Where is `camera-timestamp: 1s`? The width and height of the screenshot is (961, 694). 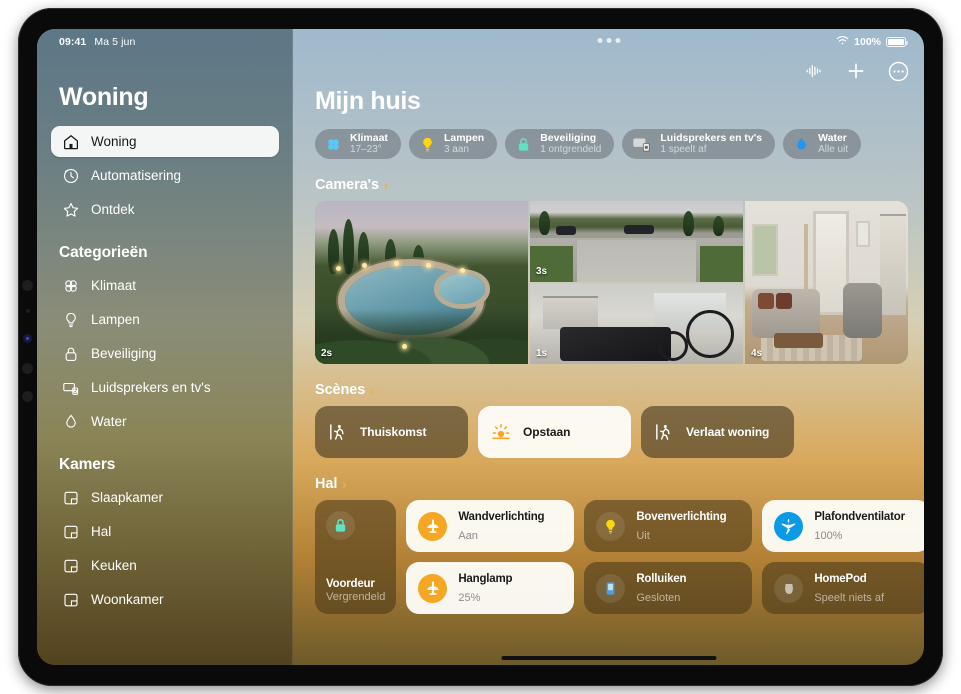 camera-timestamp: 1s is located at coordinates (542, 353).